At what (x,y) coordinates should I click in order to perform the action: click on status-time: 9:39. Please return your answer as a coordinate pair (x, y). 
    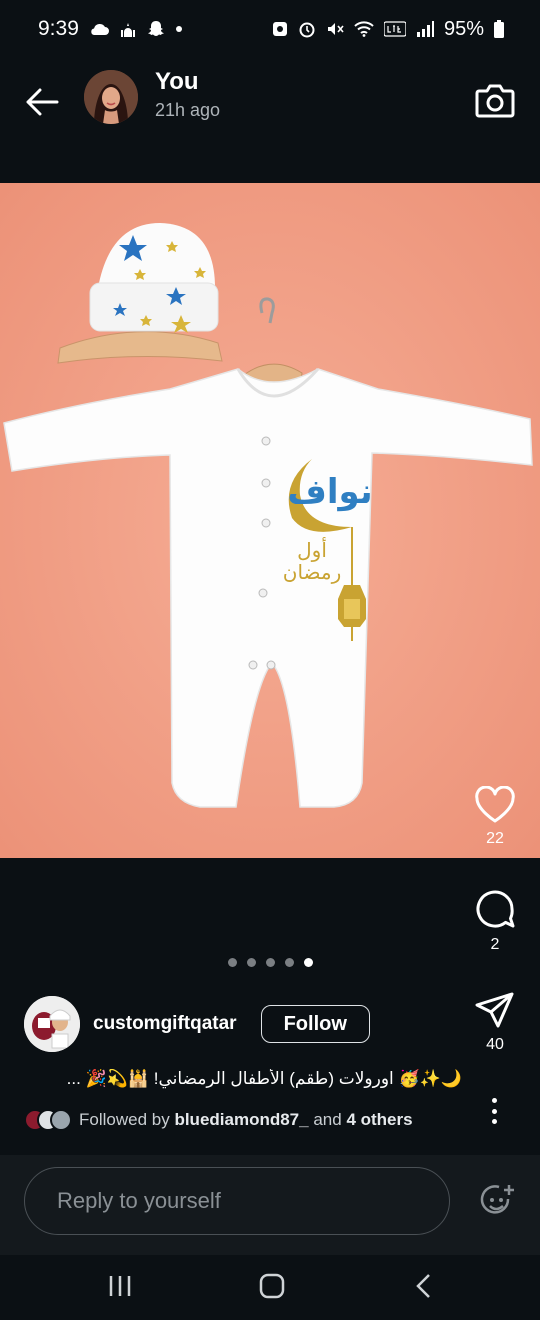
    Looking at the image, I should click on (58, 28).